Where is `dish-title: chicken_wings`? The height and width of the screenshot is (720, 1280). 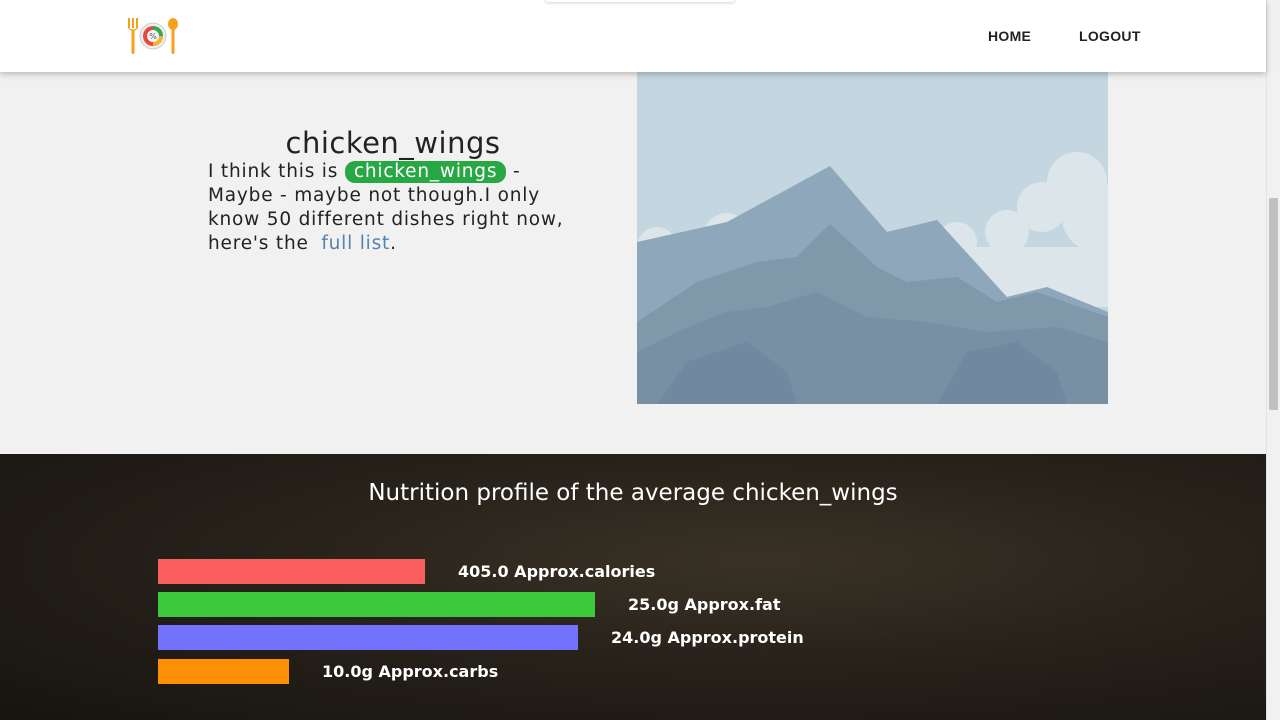
dish-title: chicken_wings is located at coordinates (393, 143).